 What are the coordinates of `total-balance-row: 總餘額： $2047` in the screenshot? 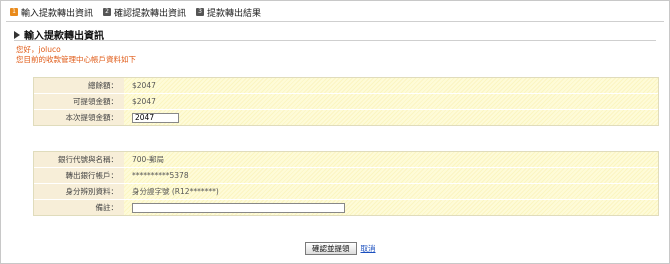 It's located at (346, 86).